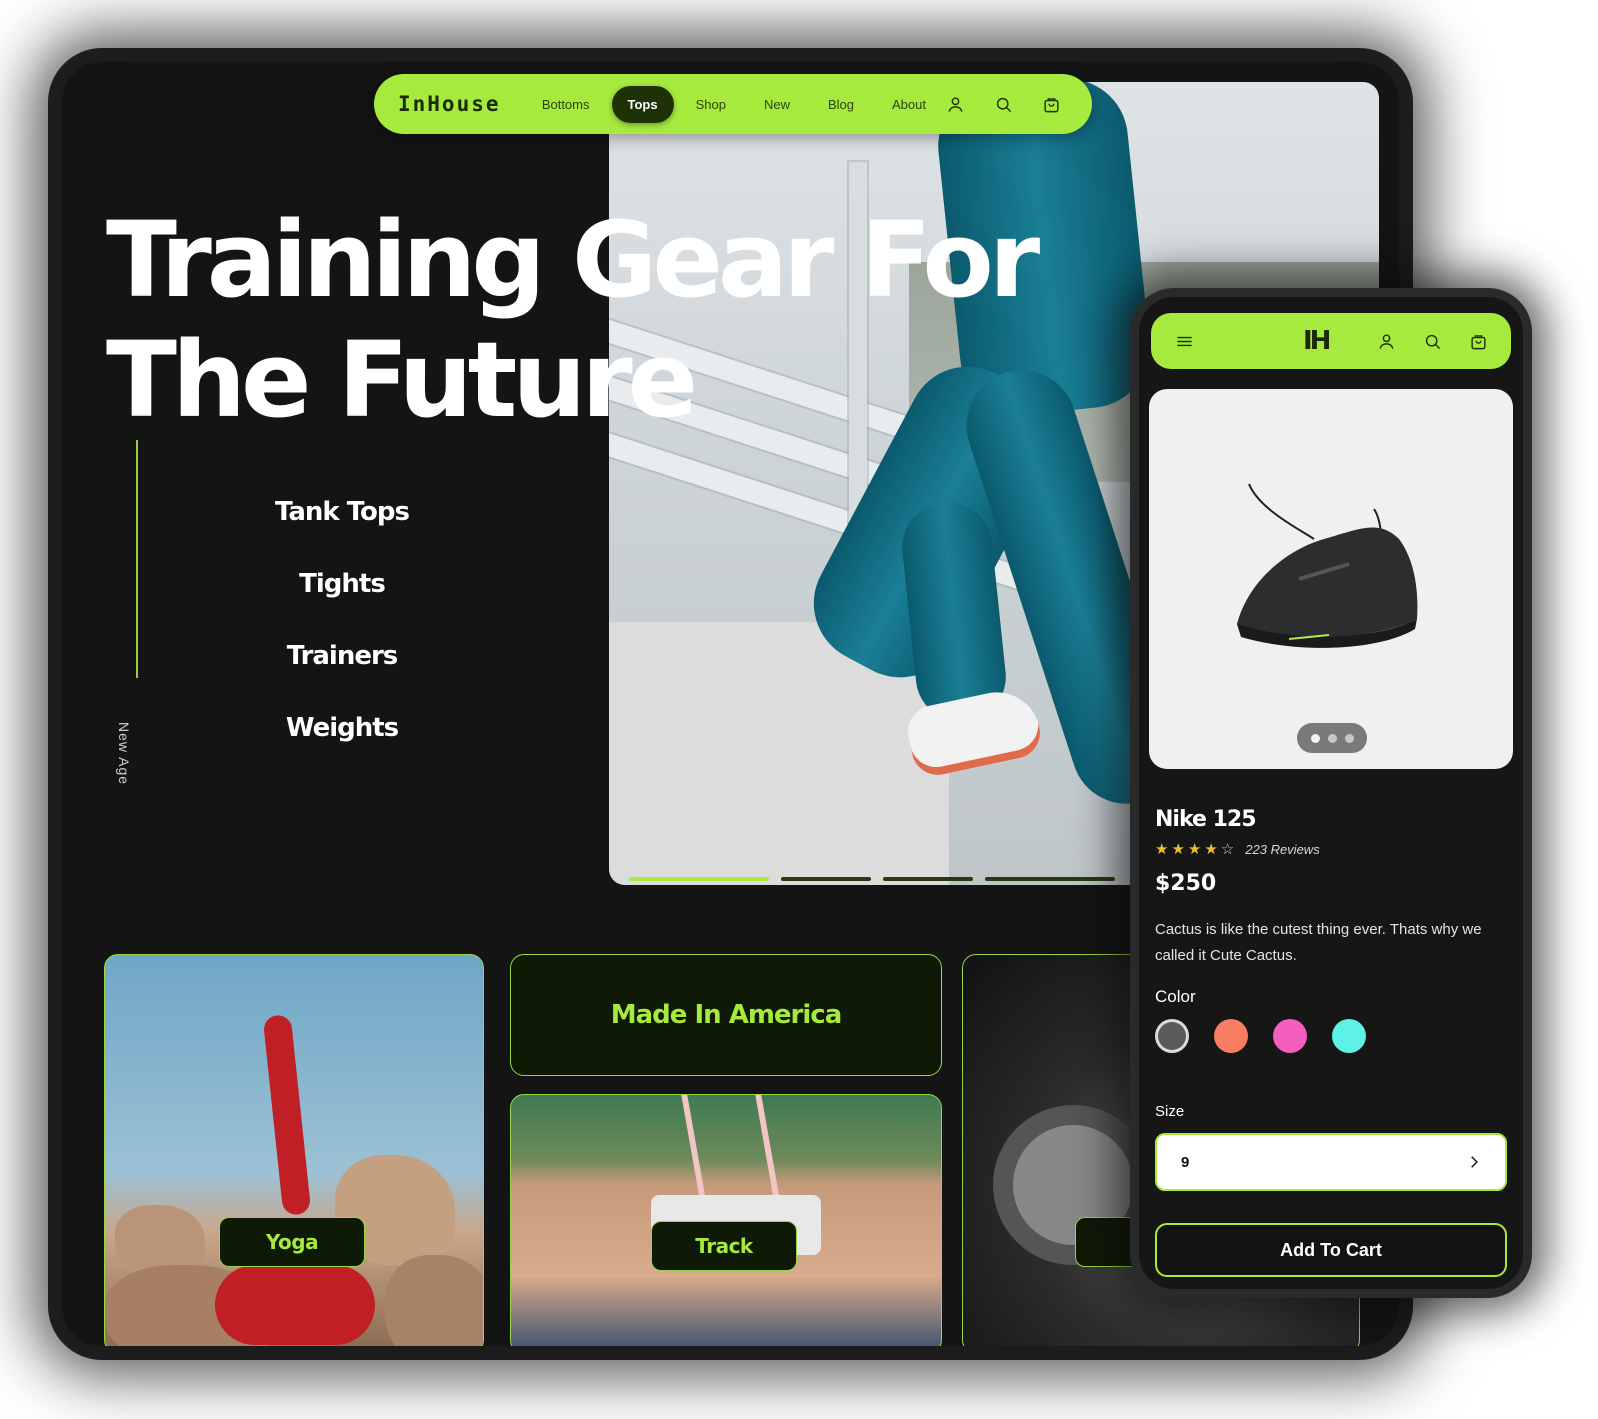 The width and height of the screenshot is (1598, 1419). Describe the element at coordinates (566, 104) in the screenshot. I see `nav-link-bottoms: Bottoms` at that location.